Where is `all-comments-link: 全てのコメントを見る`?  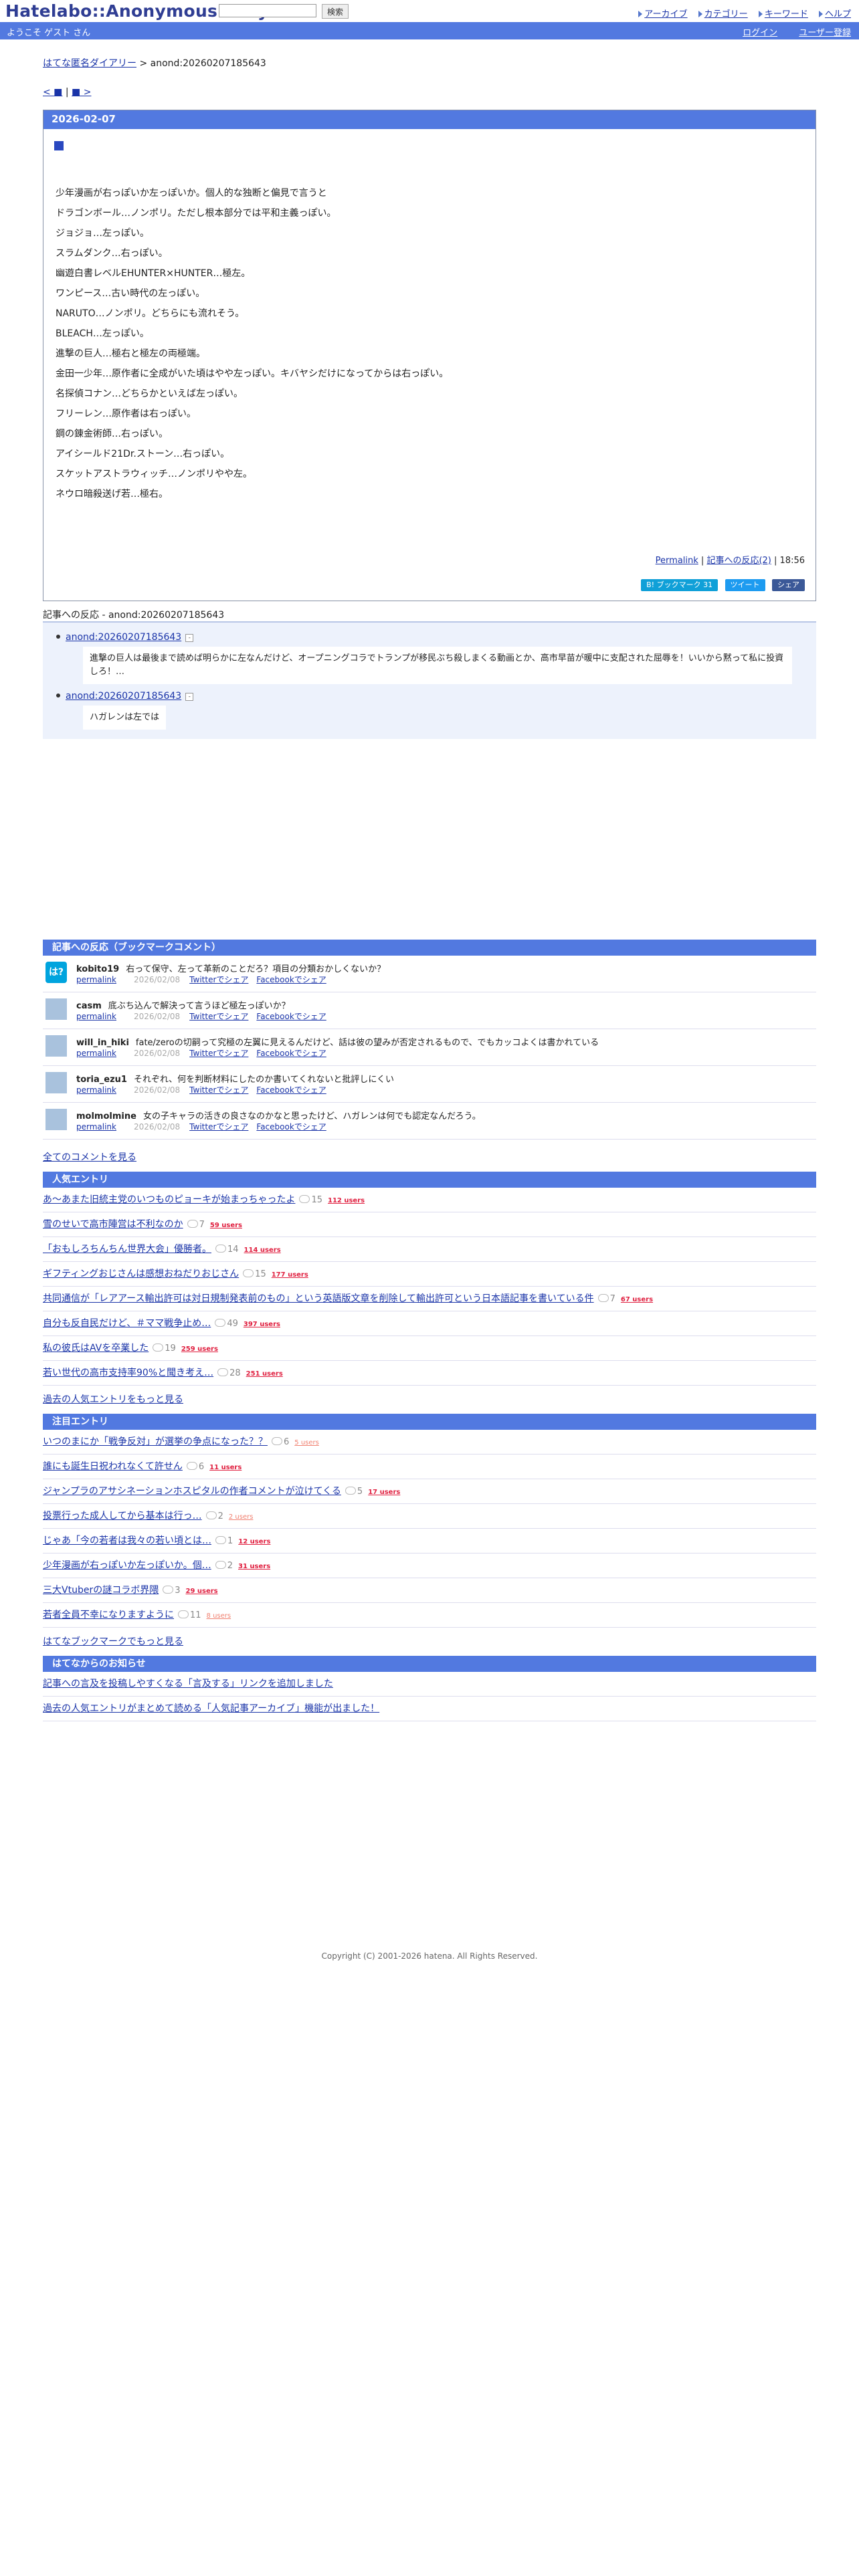 all-comments-link: 全てのコメントを見る is located at coordinates (429, 1157).